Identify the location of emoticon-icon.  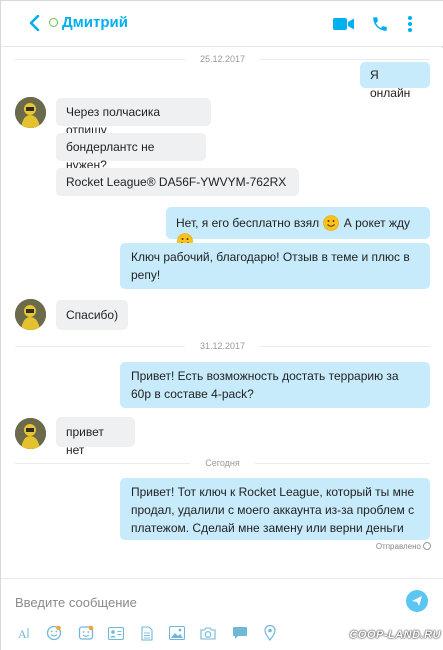
(54, 633).